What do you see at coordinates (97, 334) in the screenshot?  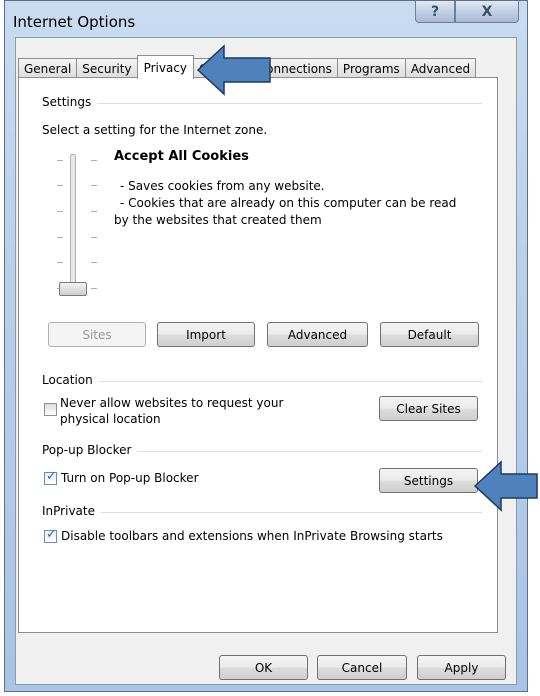 I see `sites-button: Sites` at bounding box center [97, 334].